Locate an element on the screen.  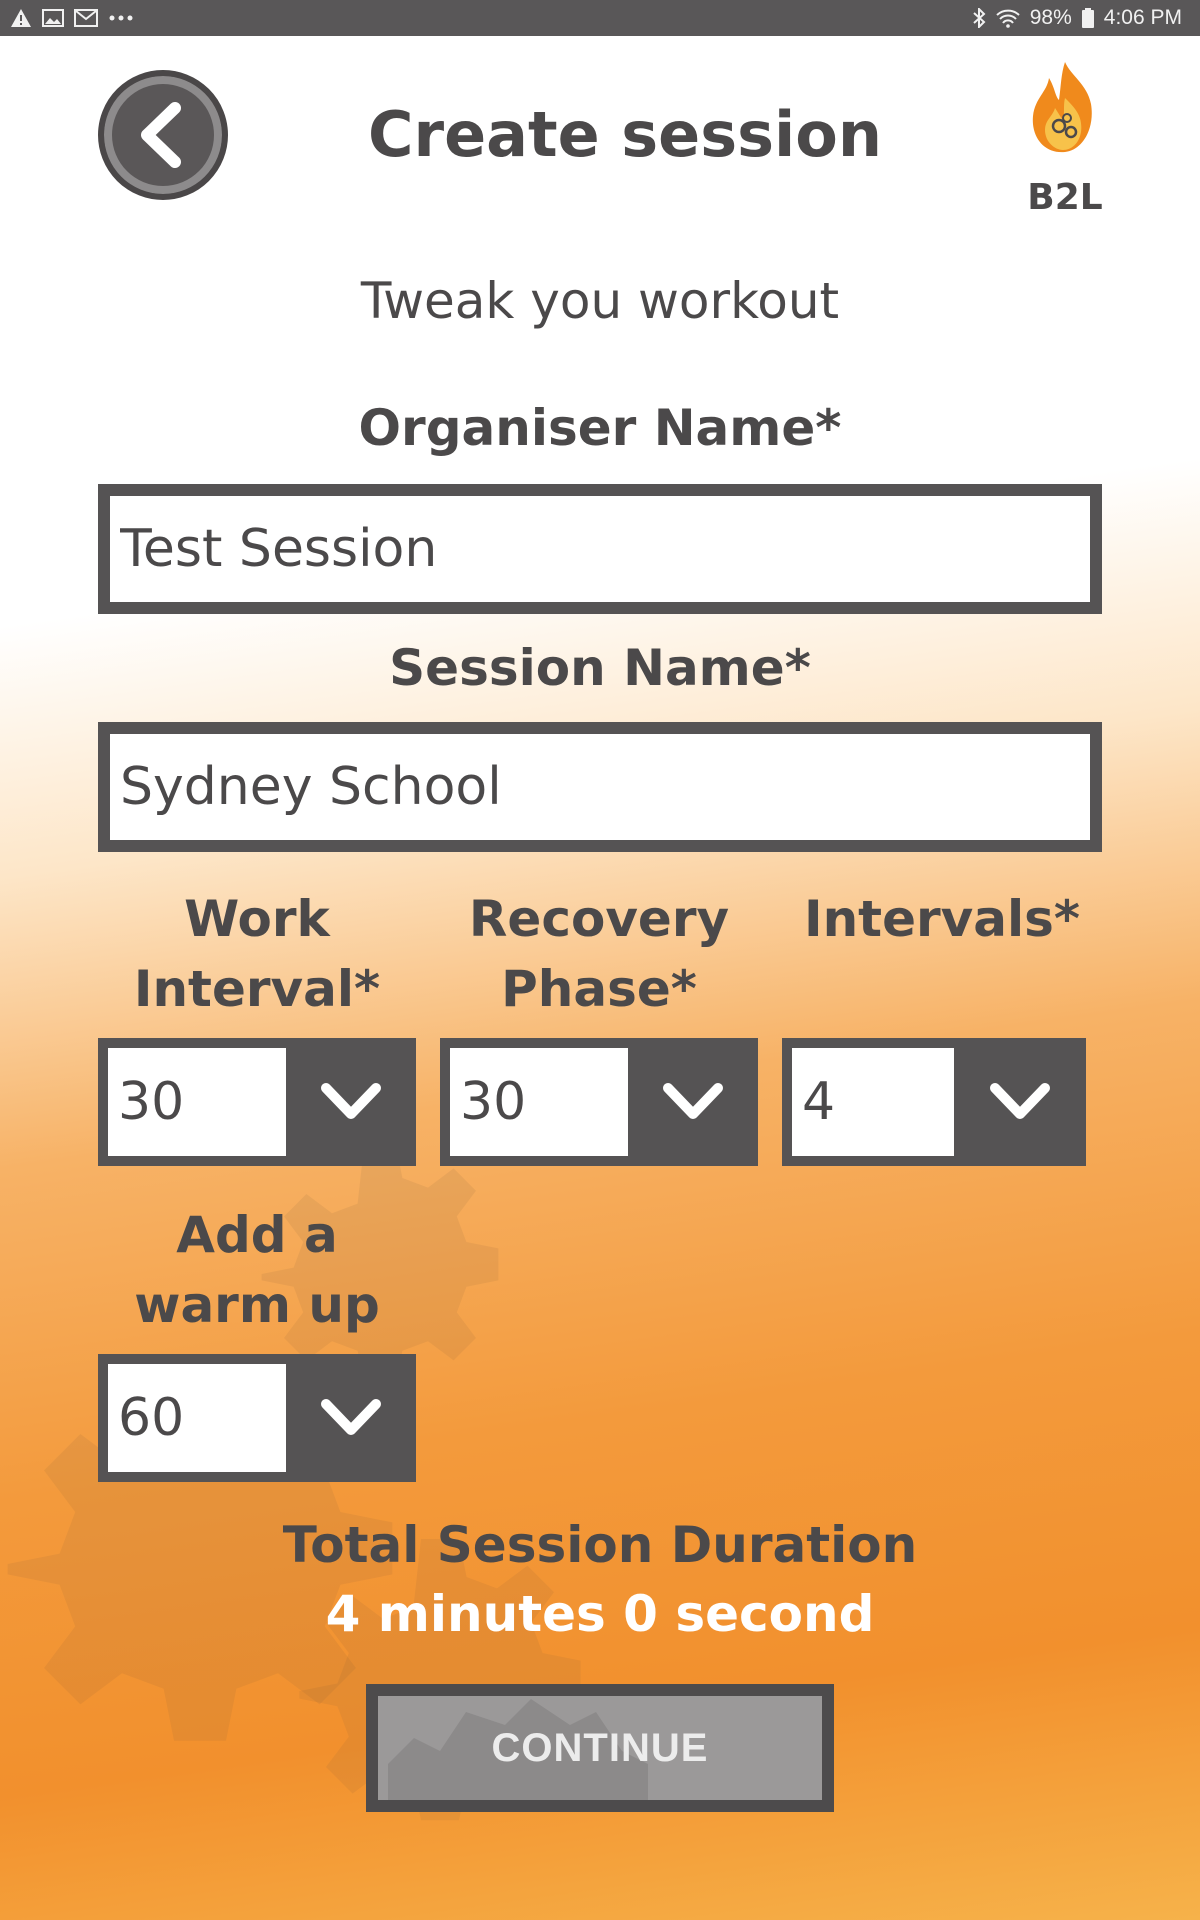
intervals-value: 4 is located at coordinates (873, 1102).